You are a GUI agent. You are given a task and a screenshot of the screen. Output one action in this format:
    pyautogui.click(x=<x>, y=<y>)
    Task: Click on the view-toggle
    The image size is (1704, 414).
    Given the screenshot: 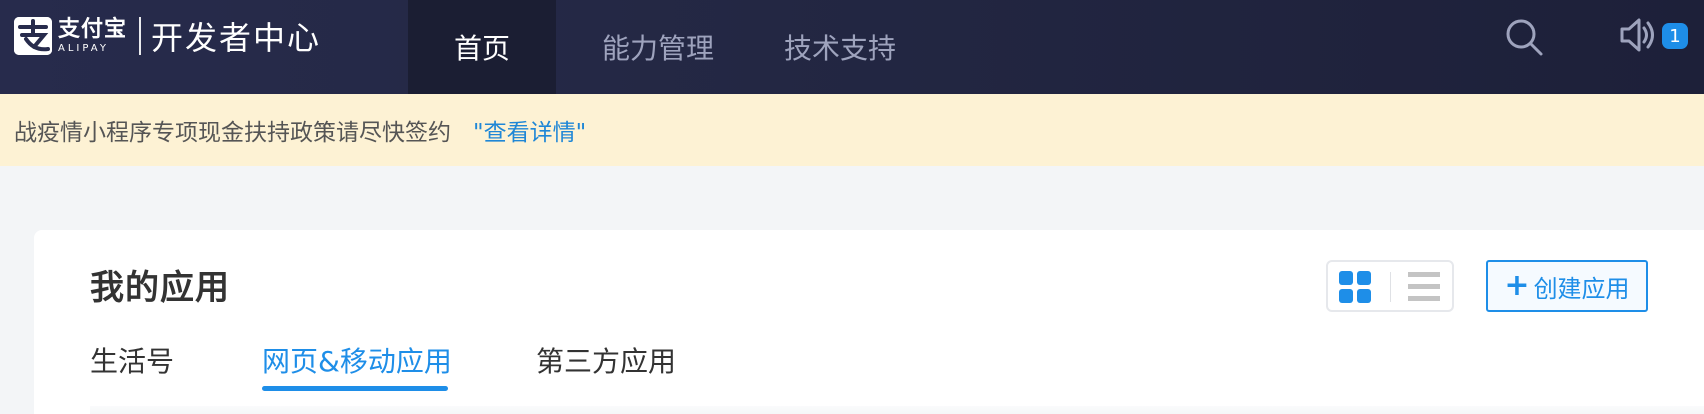 What is the action you would take?
    pyautogui.click(x=1390, y=286)
    